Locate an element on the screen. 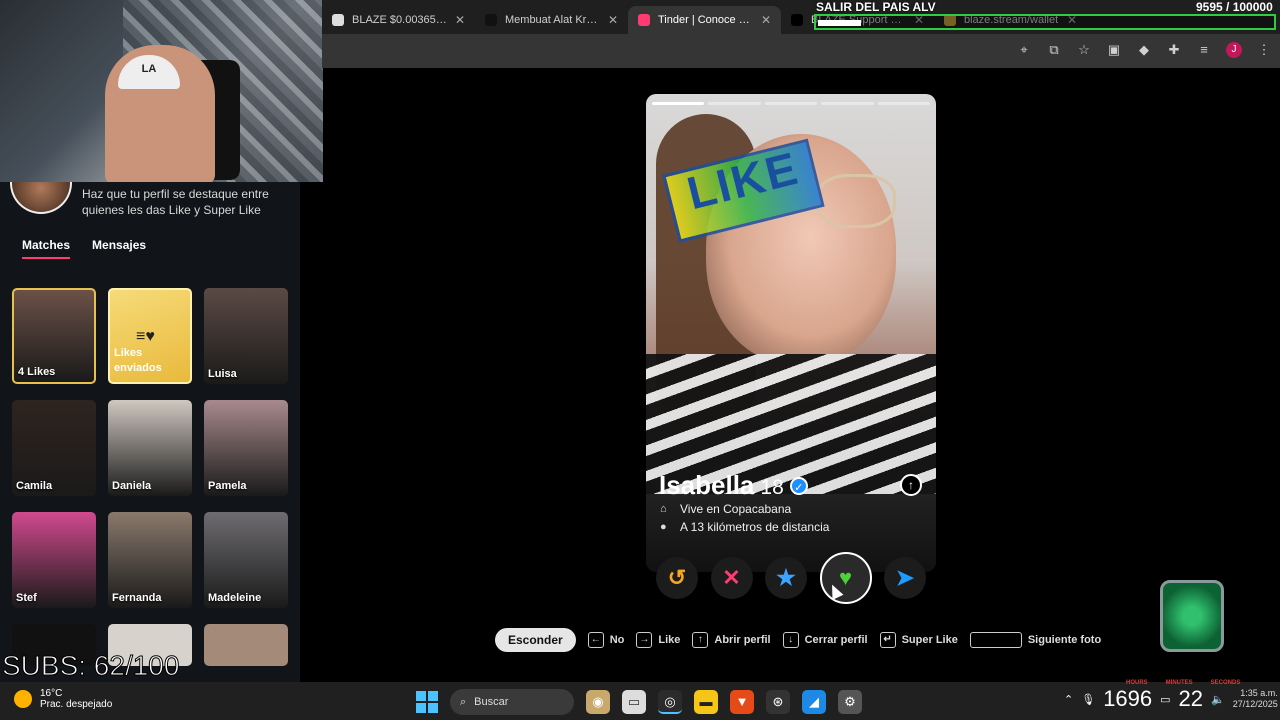 The width and height of the screenshot is (1280, 720). subs-counter: SUBS: 62/100 is located at coordinates (90, 666).